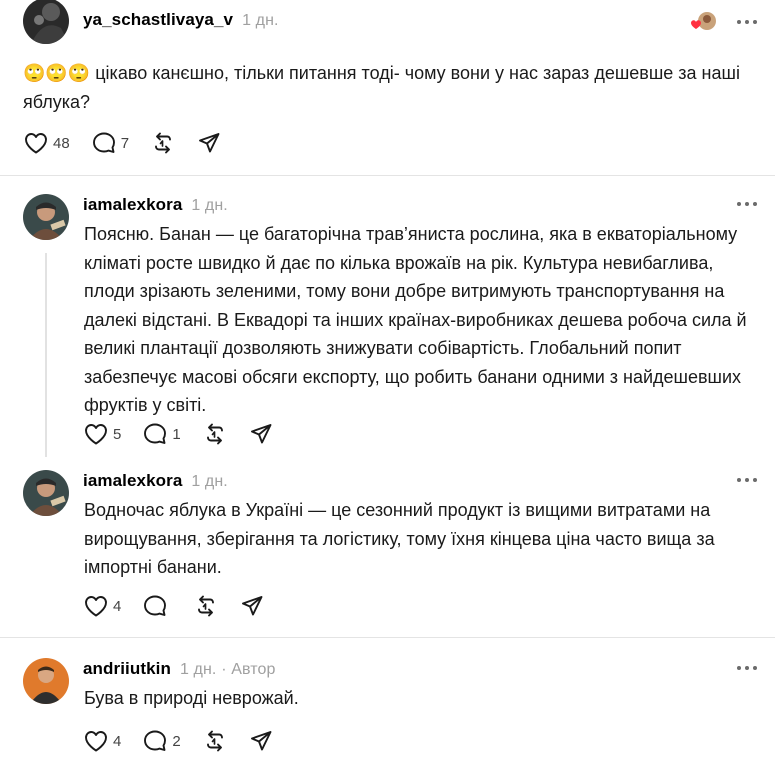  What do you see at coordinates (704, 21) in the screenshot?
I see `reaction-avatars` at bounding box center [704, 21].